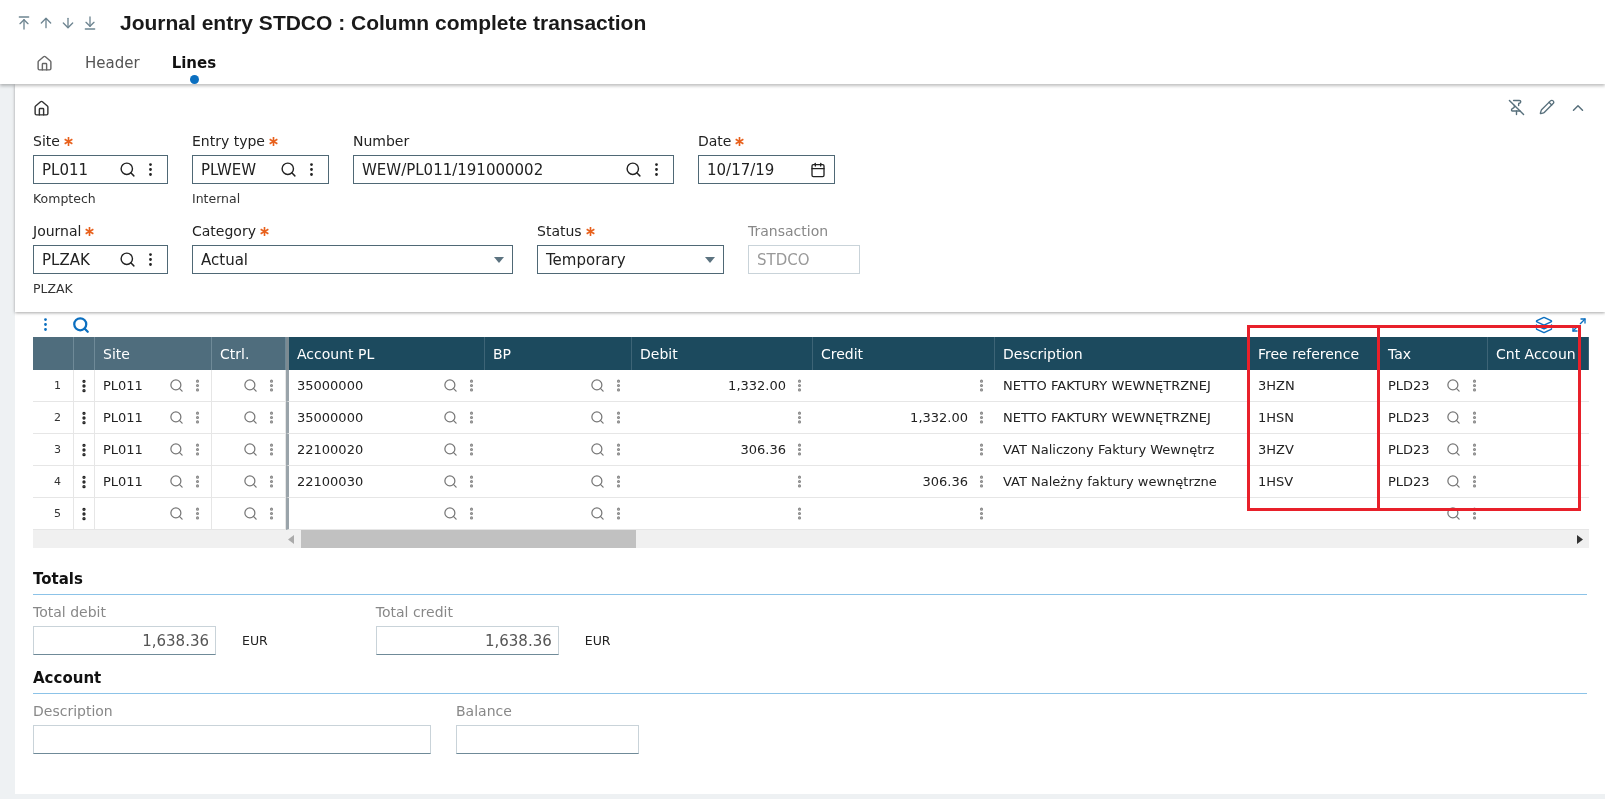 The image size is (1605, 799). I want to click on select-field: Actual, so click(352, 259).